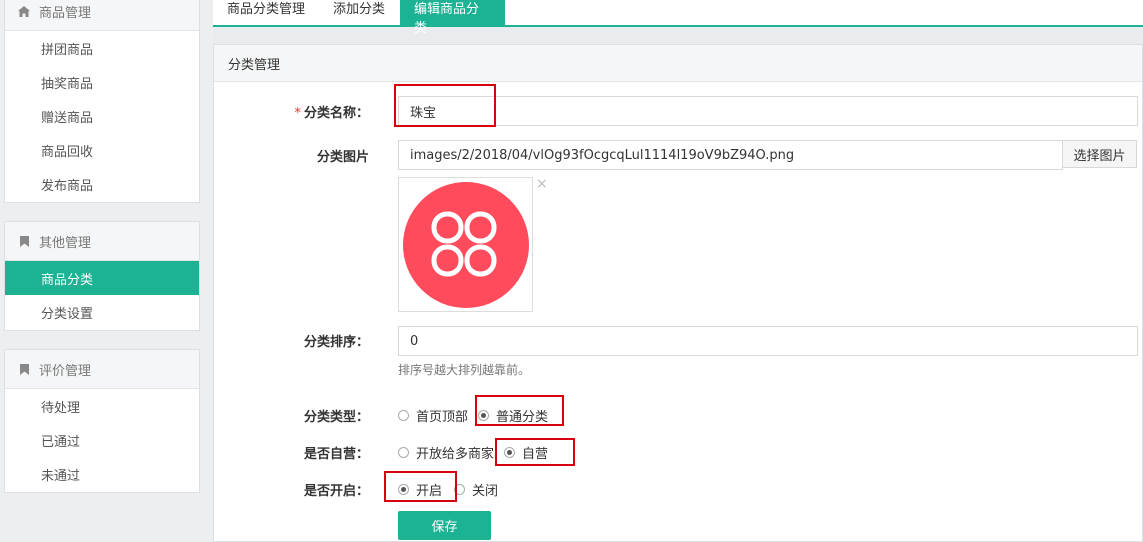 The width and height of the screenshot is (1143, 542). I want to click on select-image-button: 选择图片, so click(1099, 154).